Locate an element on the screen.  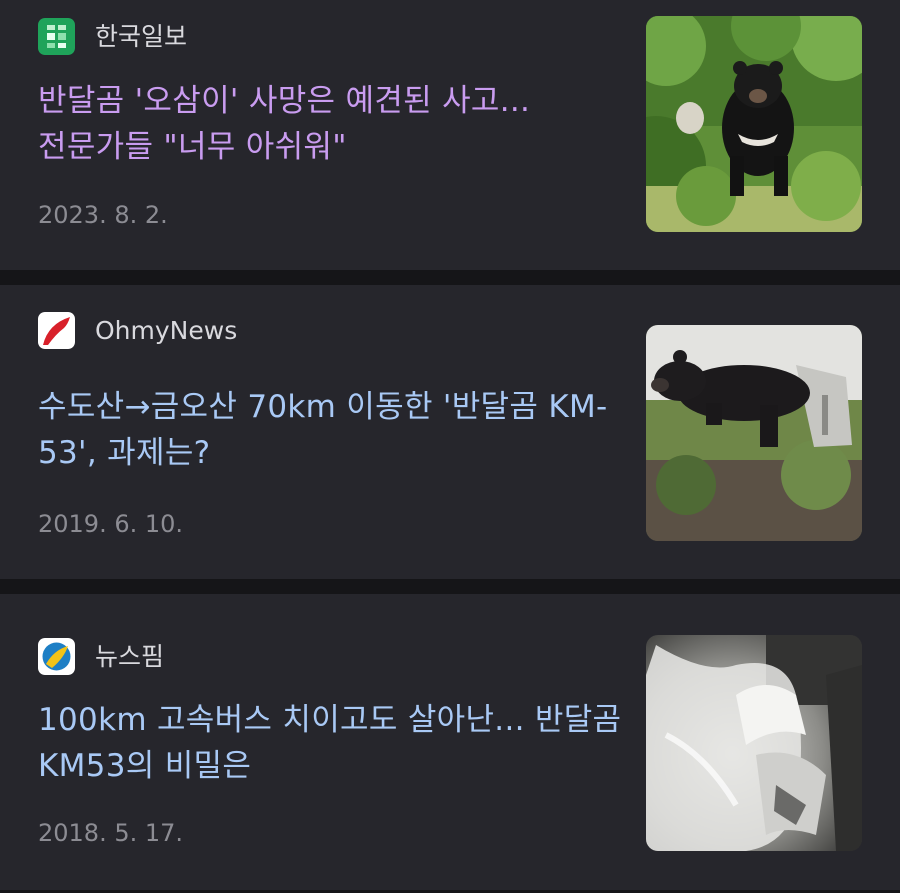
news-source: OhmyNews is located at coordinates (137, 330).